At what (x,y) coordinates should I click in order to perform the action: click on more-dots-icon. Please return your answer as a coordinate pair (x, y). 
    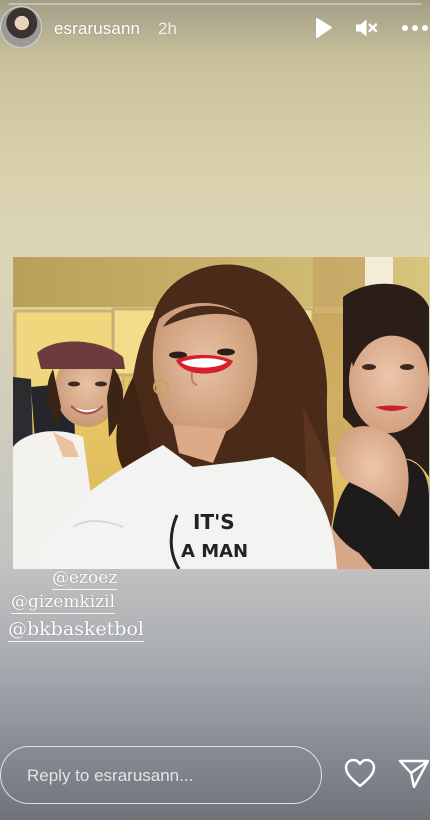
    Looking at the image, I should click on (415, 28).